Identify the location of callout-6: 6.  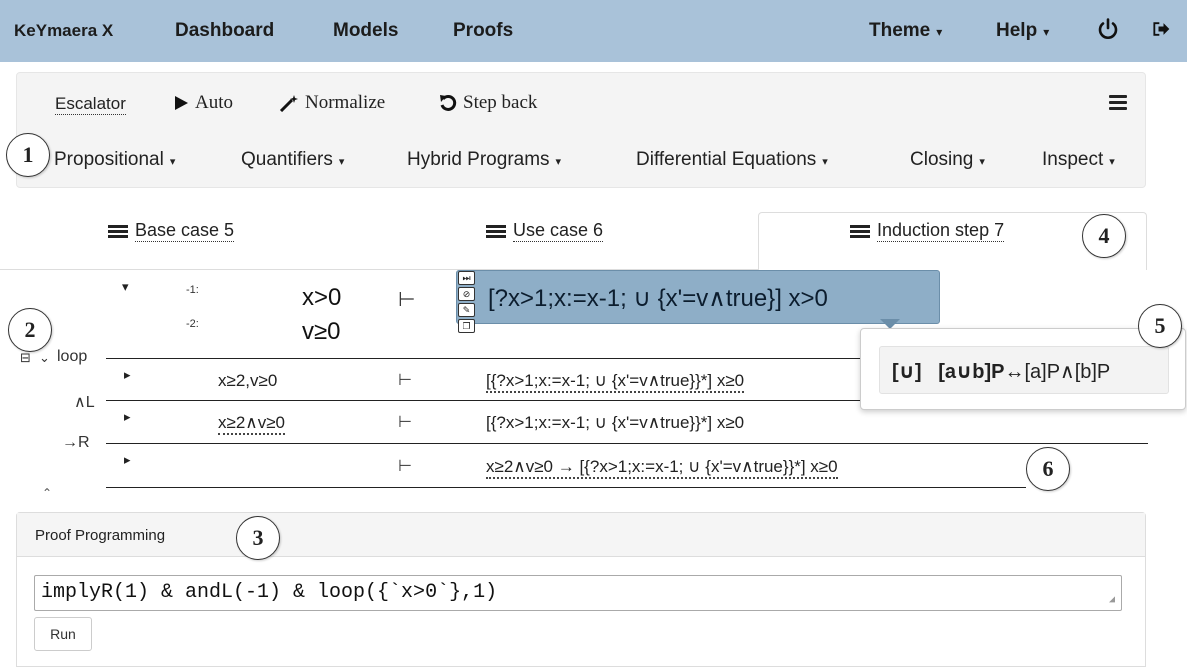
(1048, 469).